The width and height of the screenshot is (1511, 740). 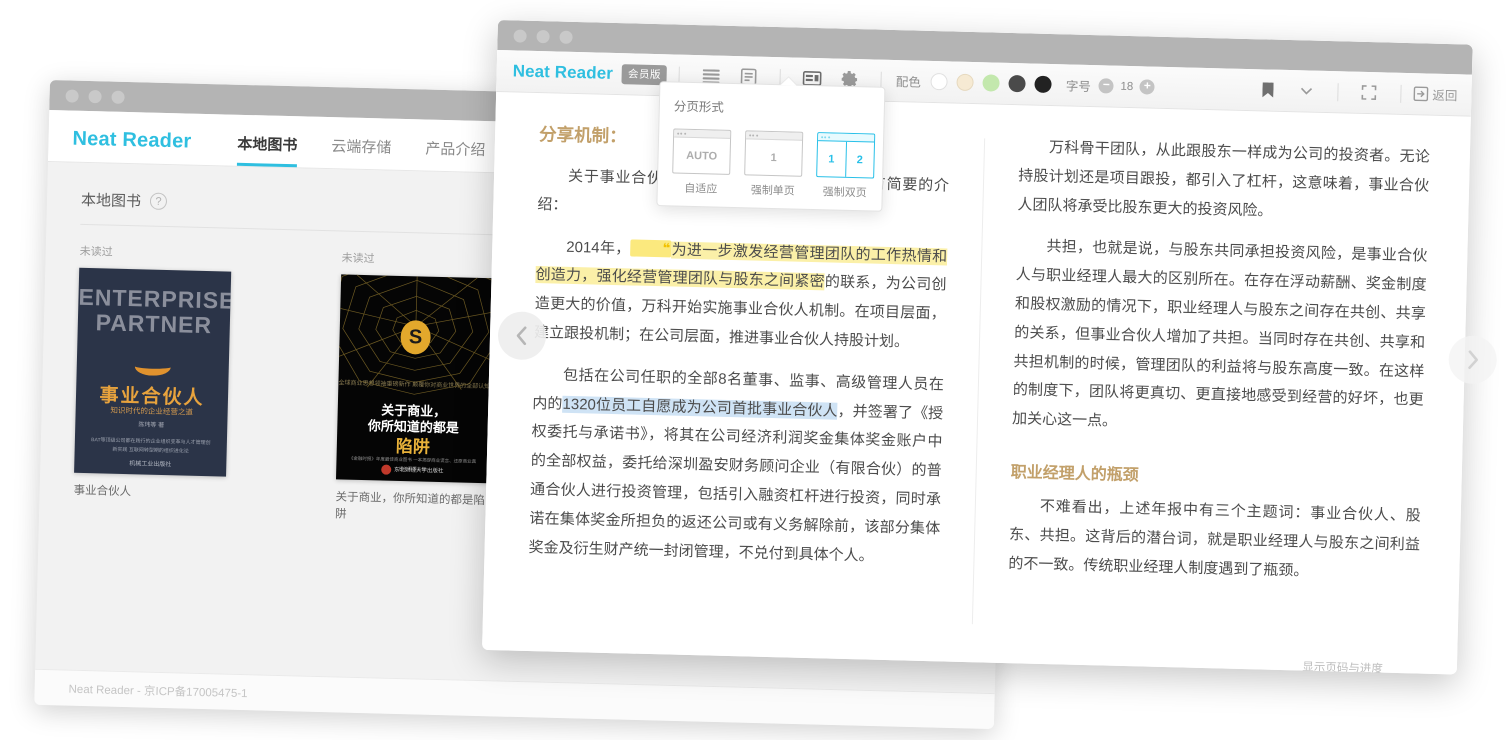 What do you see at coordinates (521, 336) in the screenshot?
I see `chevron-left-icon` at bounding box center [521, 336].